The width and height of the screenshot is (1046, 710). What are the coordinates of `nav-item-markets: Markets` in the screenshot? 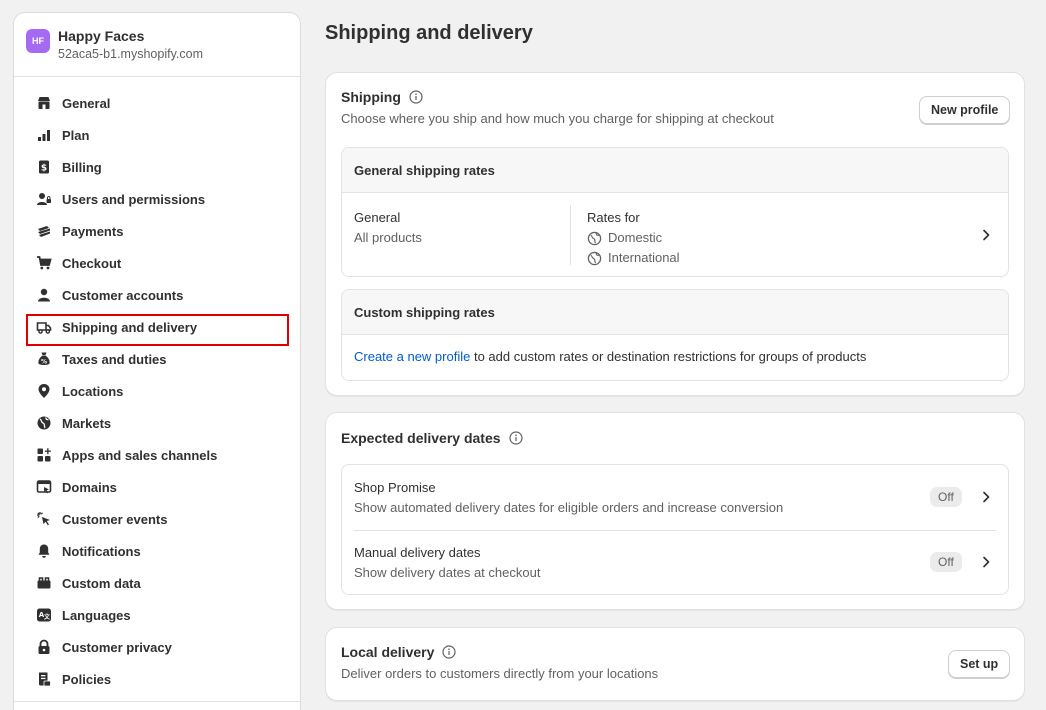 It's located at (157, 423).